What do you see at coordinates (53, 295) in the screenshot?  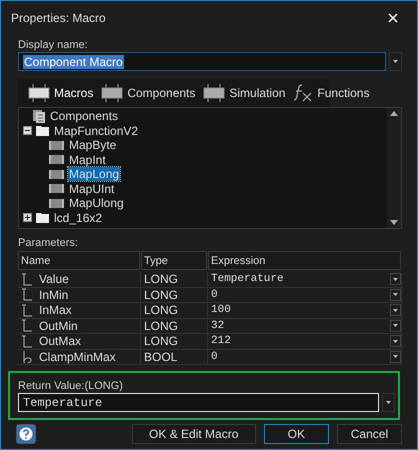 I see `table-cell: InMin` at bounding box center [53, 295].